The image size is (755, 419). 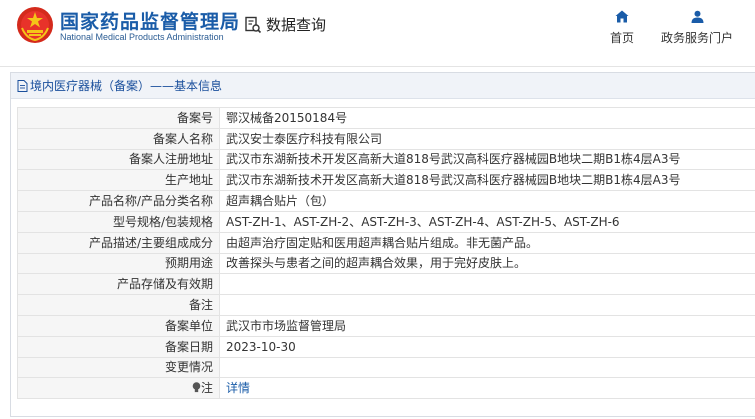 I want to click on panel-title: 境内医疗器械（备案）——基本信息, so click(x=126, y=86).